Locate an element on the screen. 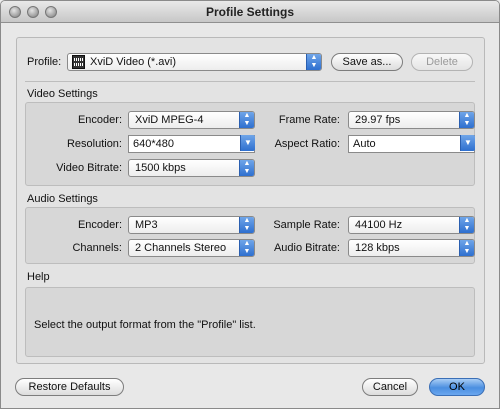  audio-settings-title: Audio Settings is located at coordinates (62, 199).